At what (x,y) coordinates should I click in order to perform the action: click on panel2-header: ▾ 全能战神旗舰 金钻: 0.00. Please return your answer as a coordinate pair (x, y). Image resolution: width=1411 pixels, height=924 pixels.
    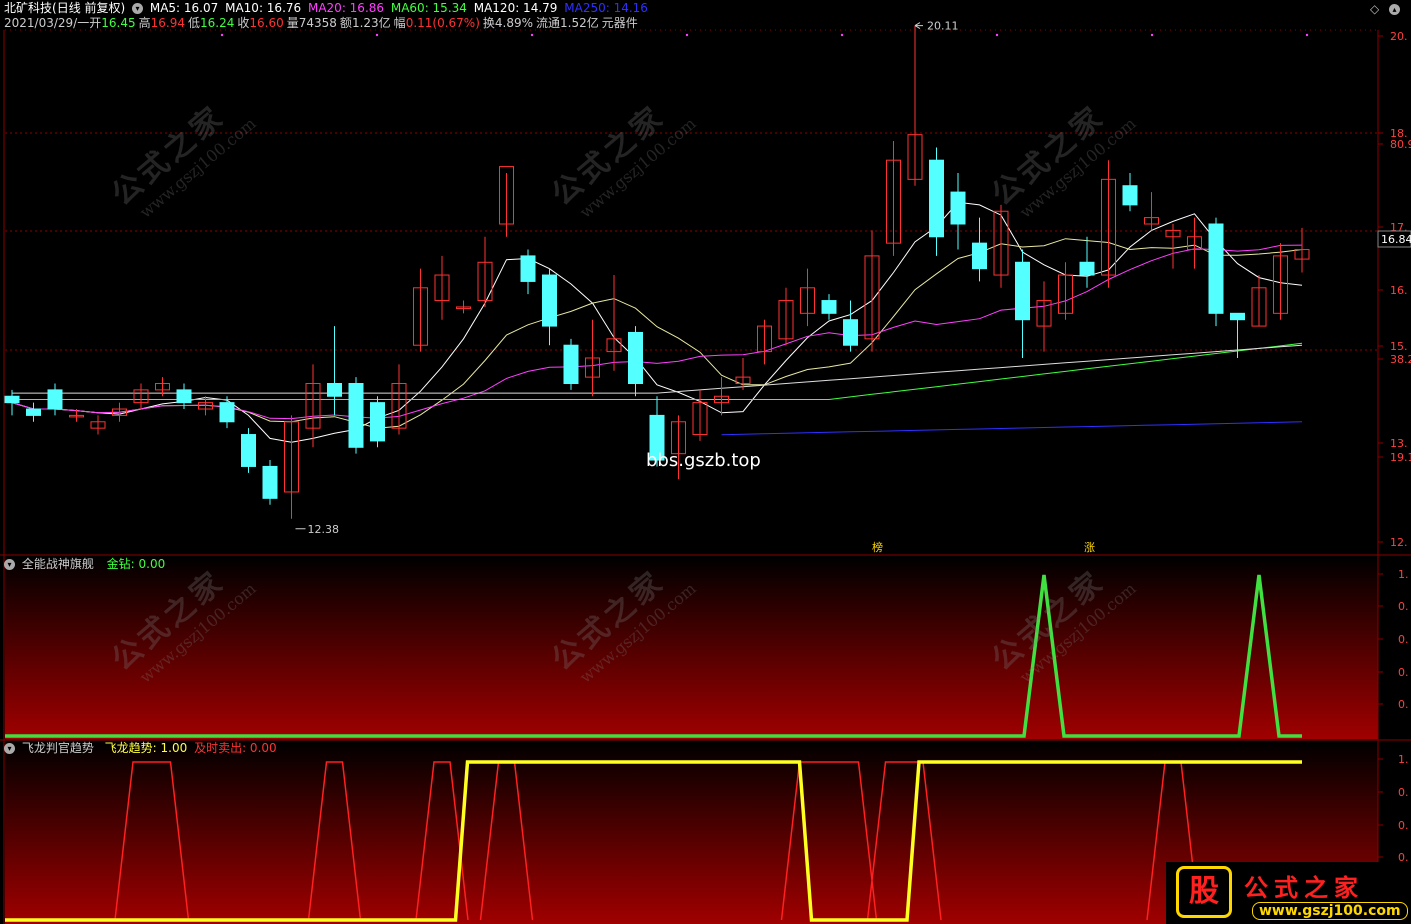
    Looking at the image, I should click on (86, 564).